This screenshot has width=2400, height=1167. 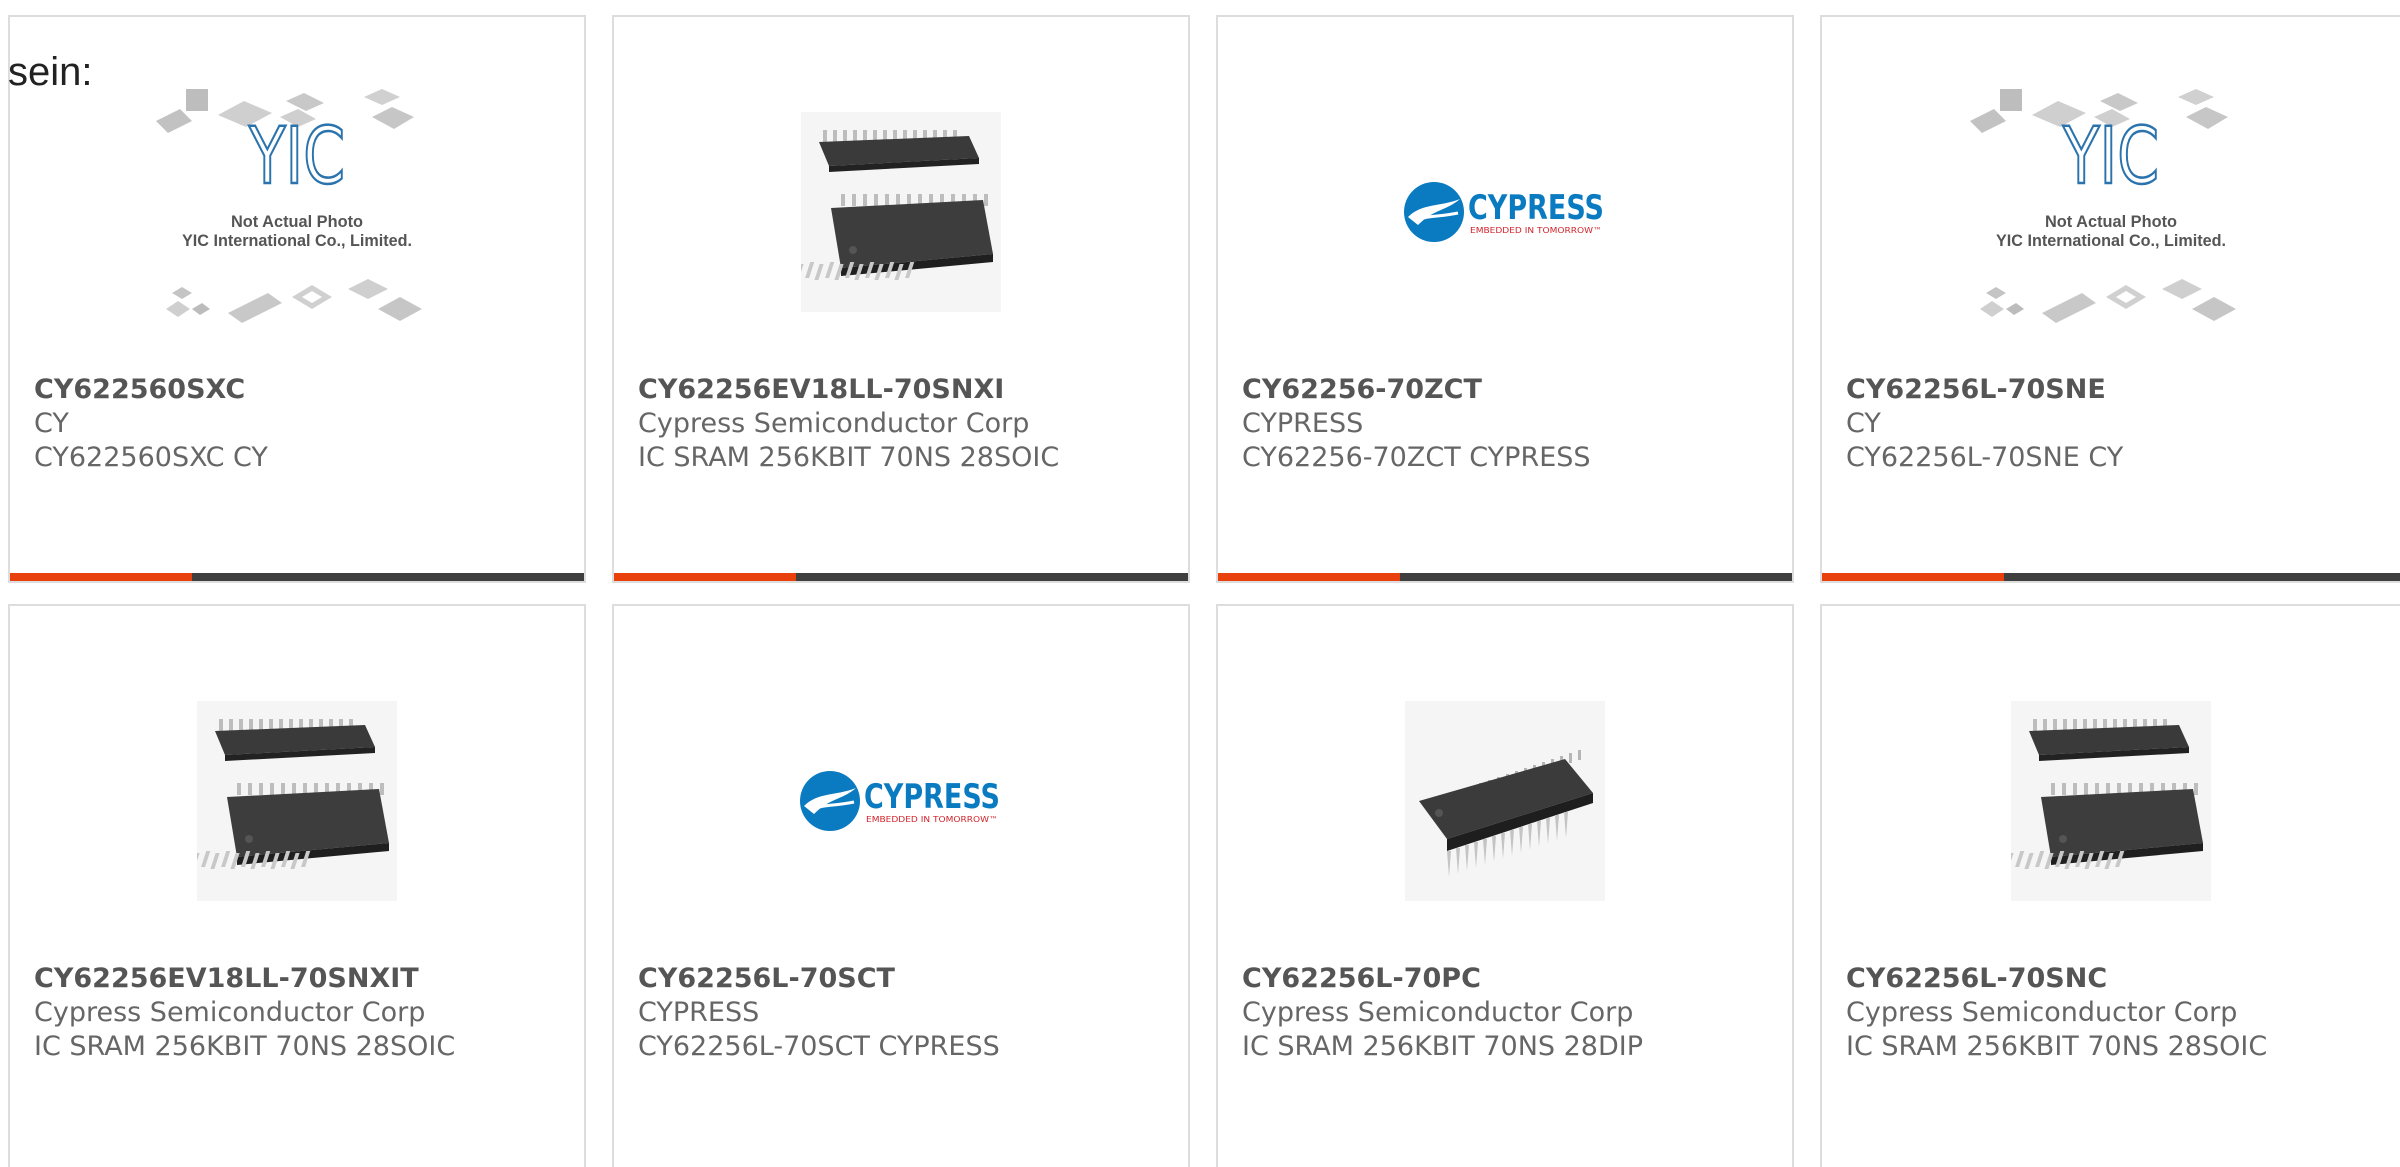 I want to click on intro-text: sein:, so click(x=50, y=72).